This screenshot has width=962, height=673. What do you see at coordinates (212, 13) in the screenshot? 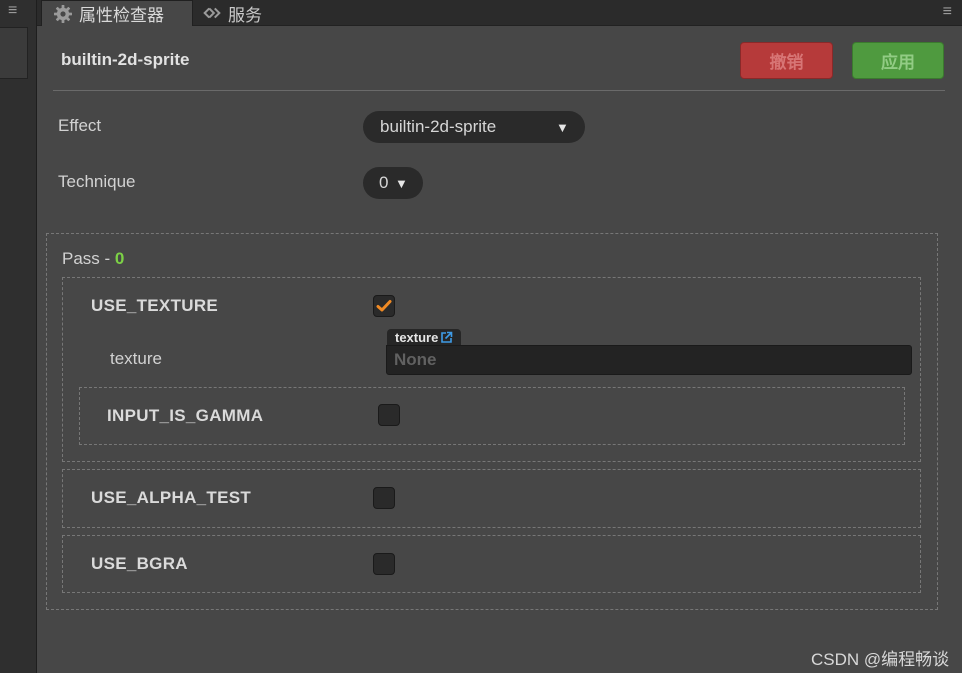
I see `service-link-icon` at bounding box center [212, 13].